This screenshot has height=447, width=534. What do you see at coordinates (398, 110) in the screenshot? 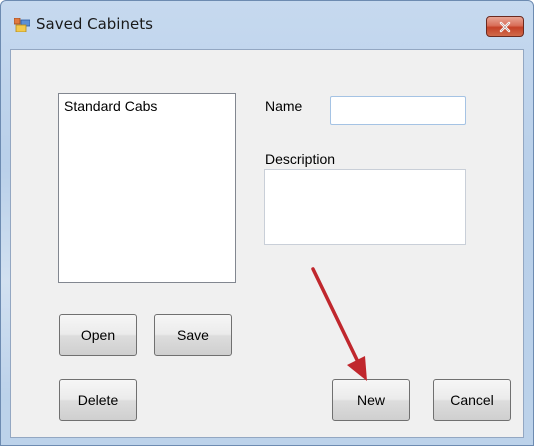
I see `name-field` at bounding box center [398, 110].